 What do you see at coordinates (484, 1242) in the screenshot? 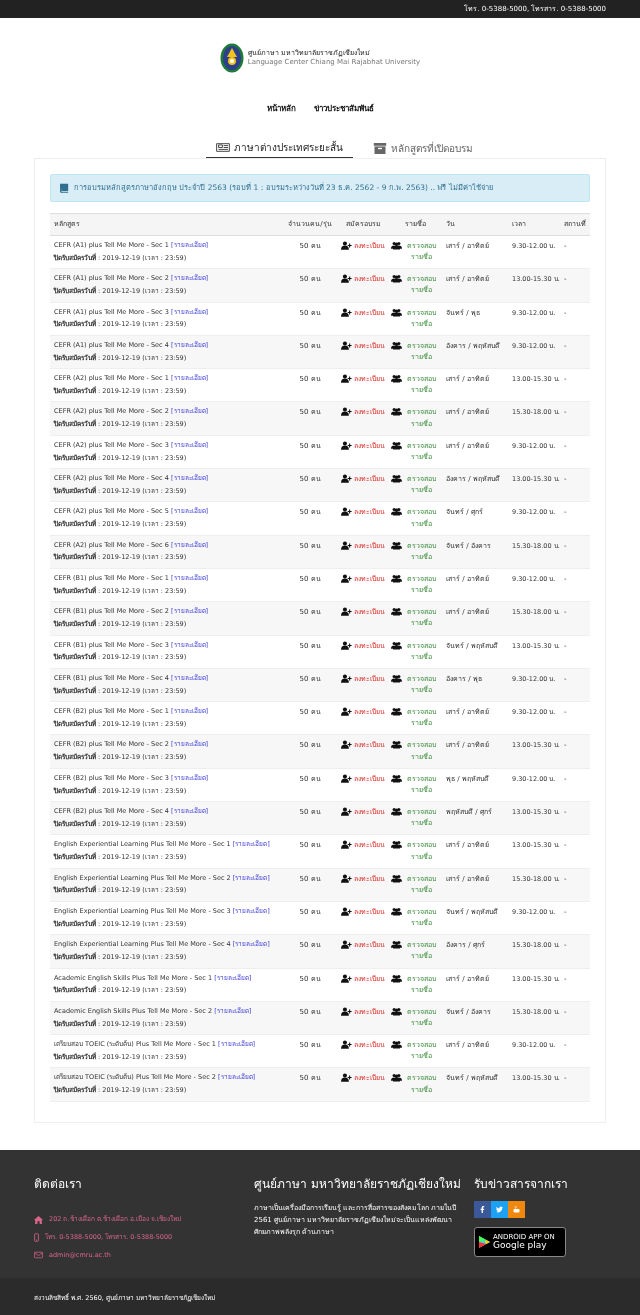
I see `play-triangle-icon` at bounding box center [484, 1242].